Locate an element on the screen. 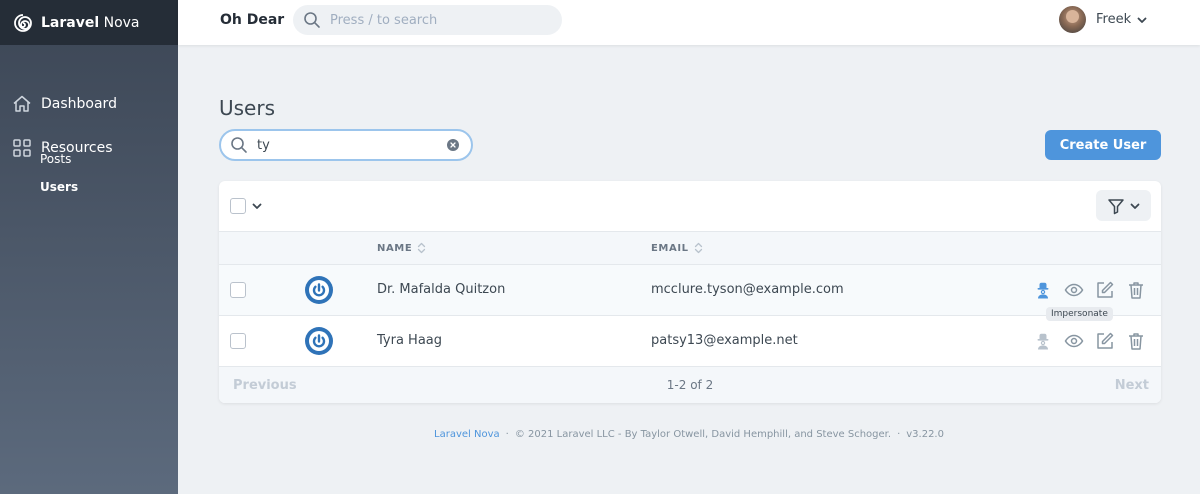 The image size is (1200, 494). clear-search-icon is located at coordinates (453, 145).